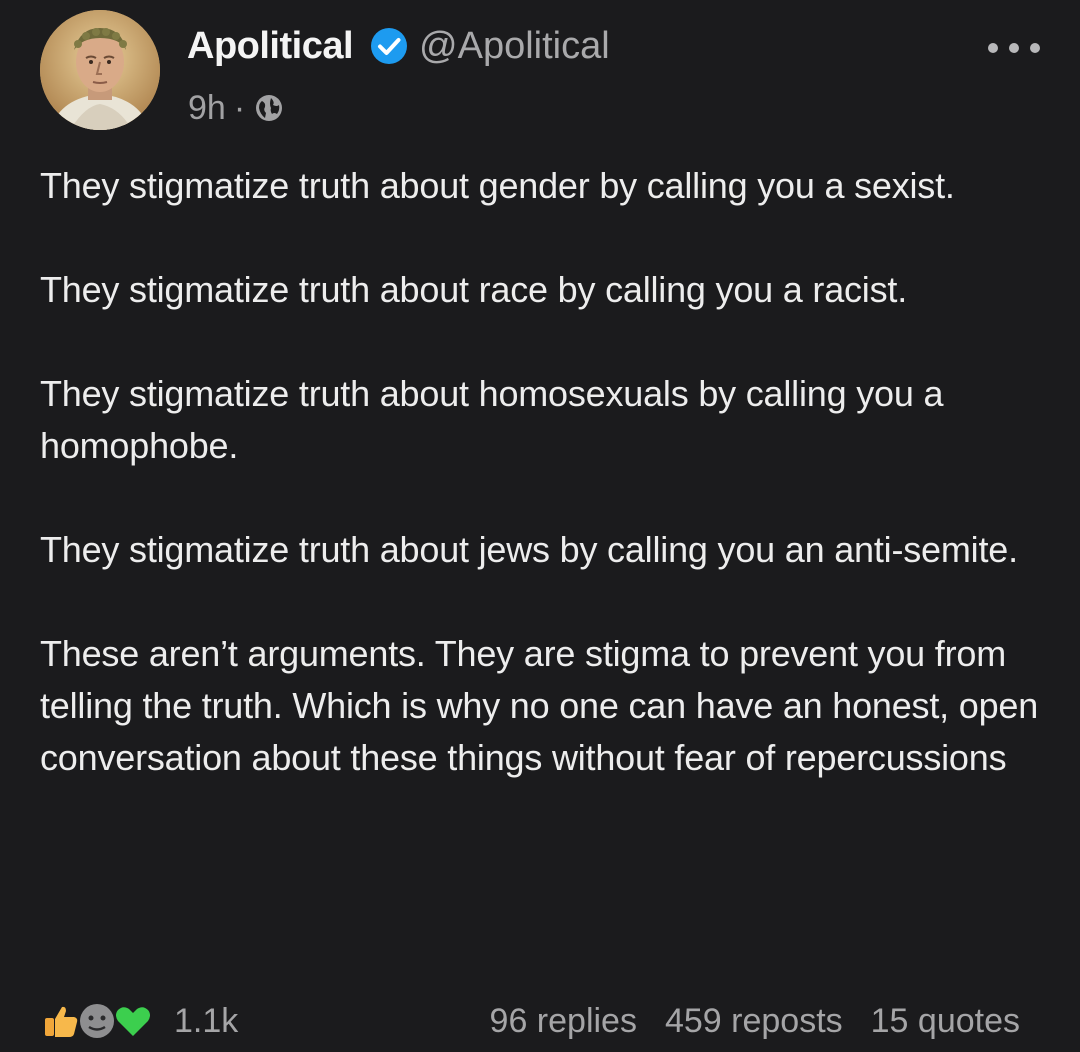 This screenshot has width=1080, height=1052. What do you see at coordinates (269, 108) in the screenshot?
I see `globe-icon` at bounding box center [269, 108].